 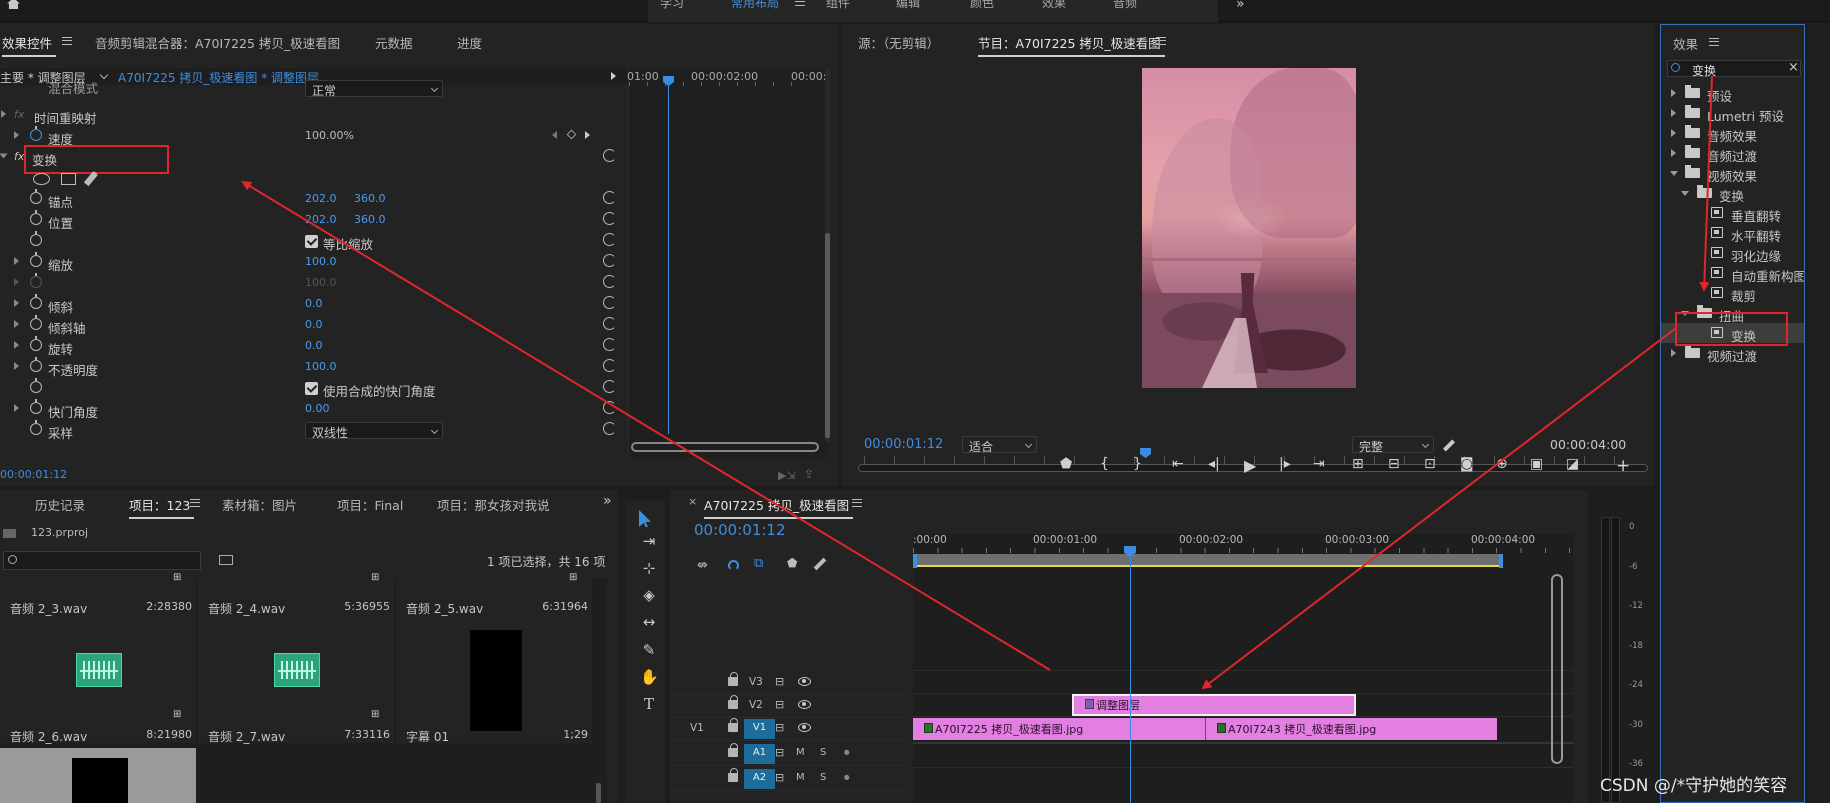 What do you see at coordinates (1439, 508) in the screenshot?
I see `arrow-effect-to-timeline` at bounding box center [1439, 508].